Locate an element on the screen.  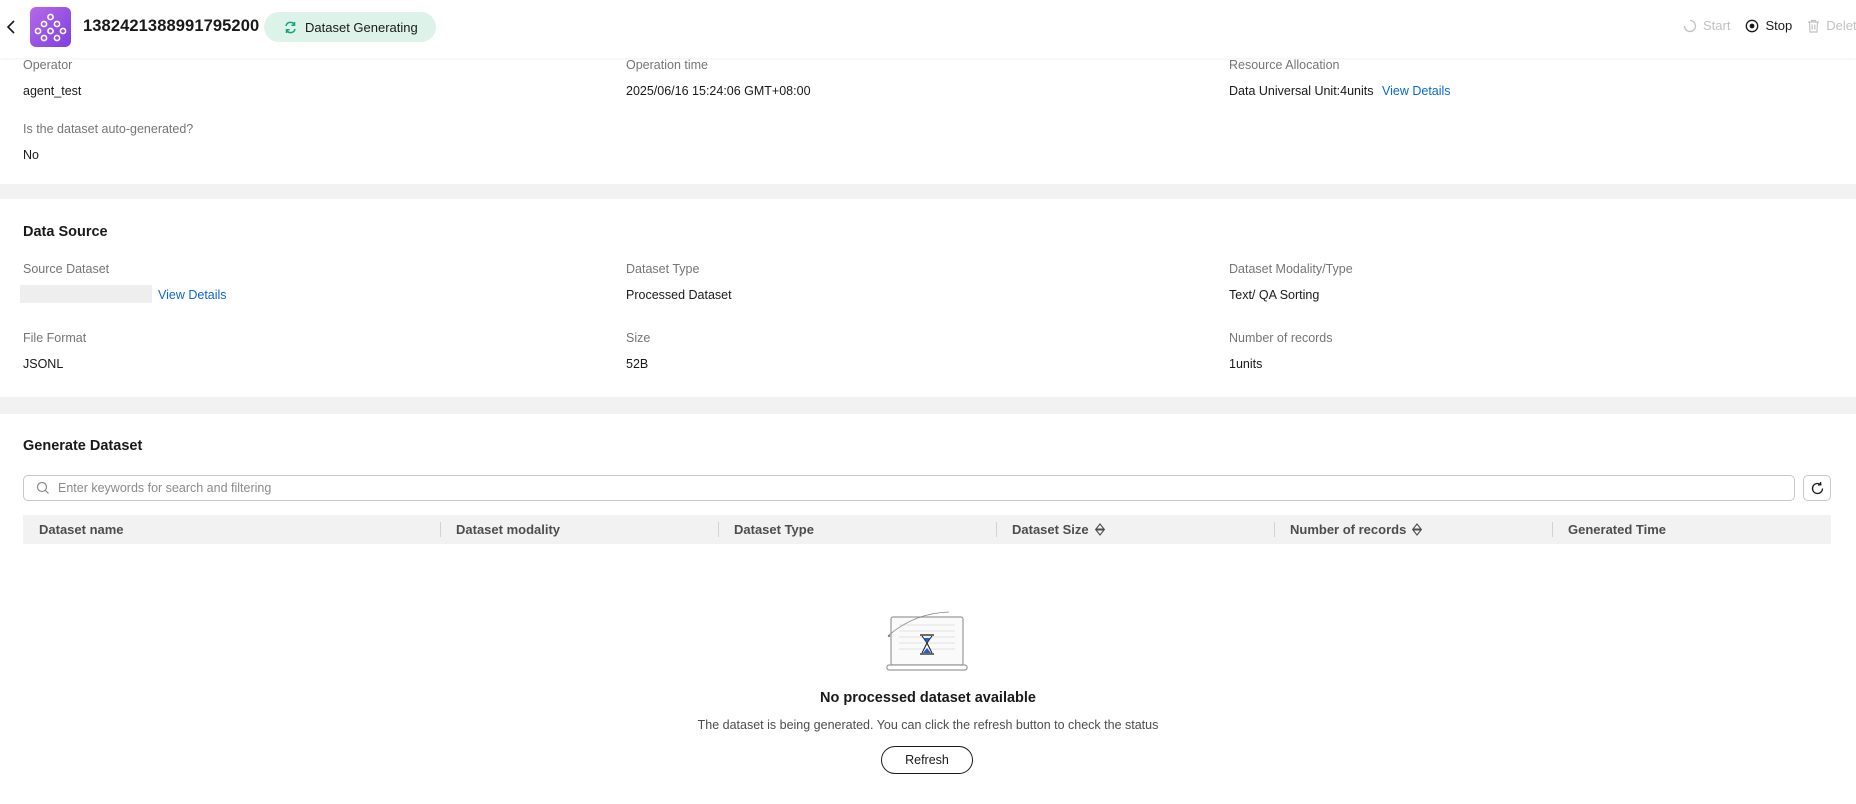
header-actions: Start Stop Delete is located at coordinates (1769, 25).